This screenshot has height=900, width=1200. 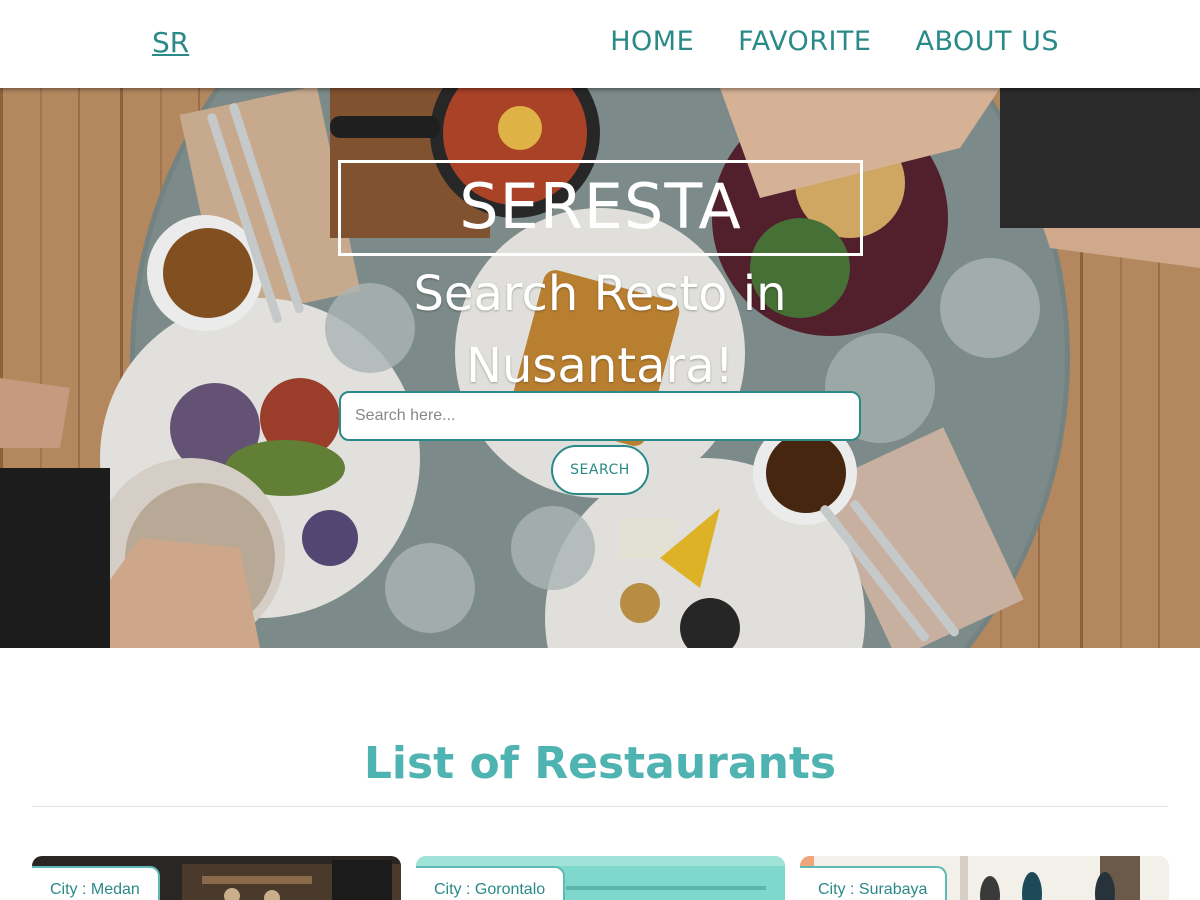 I want to click on restaurant-card: City : Gorontalo, so click(x=600, y=878).